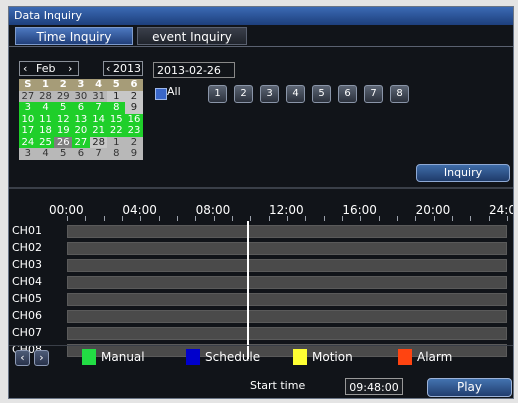 The width and height of the screenshot is (518, 403). I want to click on next-button: ›, so click(41, 358).